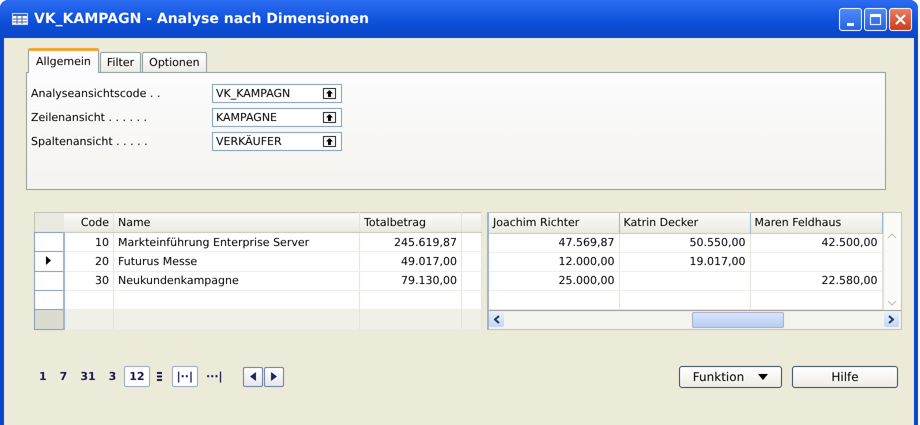  I want to click on column-header: Totalbetrag, so click(411, 222).